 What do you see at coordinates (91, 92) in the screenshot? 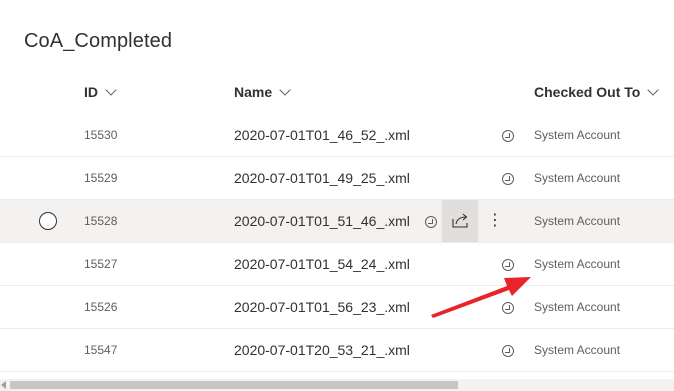
I see `column-header-id-label: ID` at bounding box center [91, 92].